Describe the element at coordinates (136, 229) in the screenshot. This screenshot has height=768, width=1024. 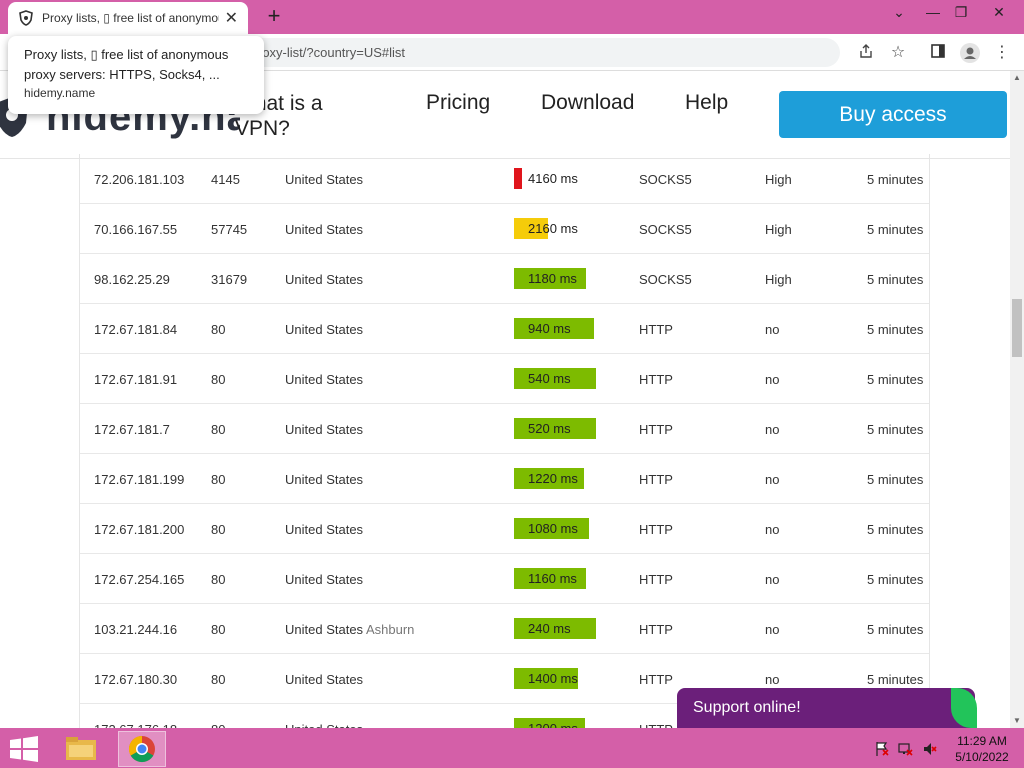
I see `proxy-ip: 70.166.167.55` at that location.